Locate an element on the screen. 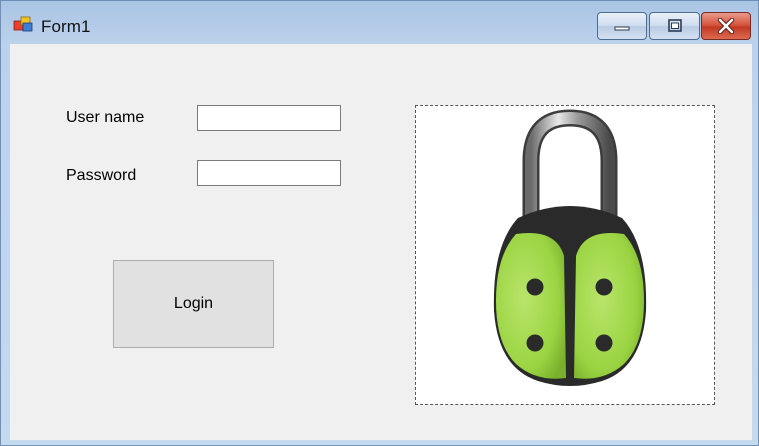  minimize-button is located at coordinates (622, 26).